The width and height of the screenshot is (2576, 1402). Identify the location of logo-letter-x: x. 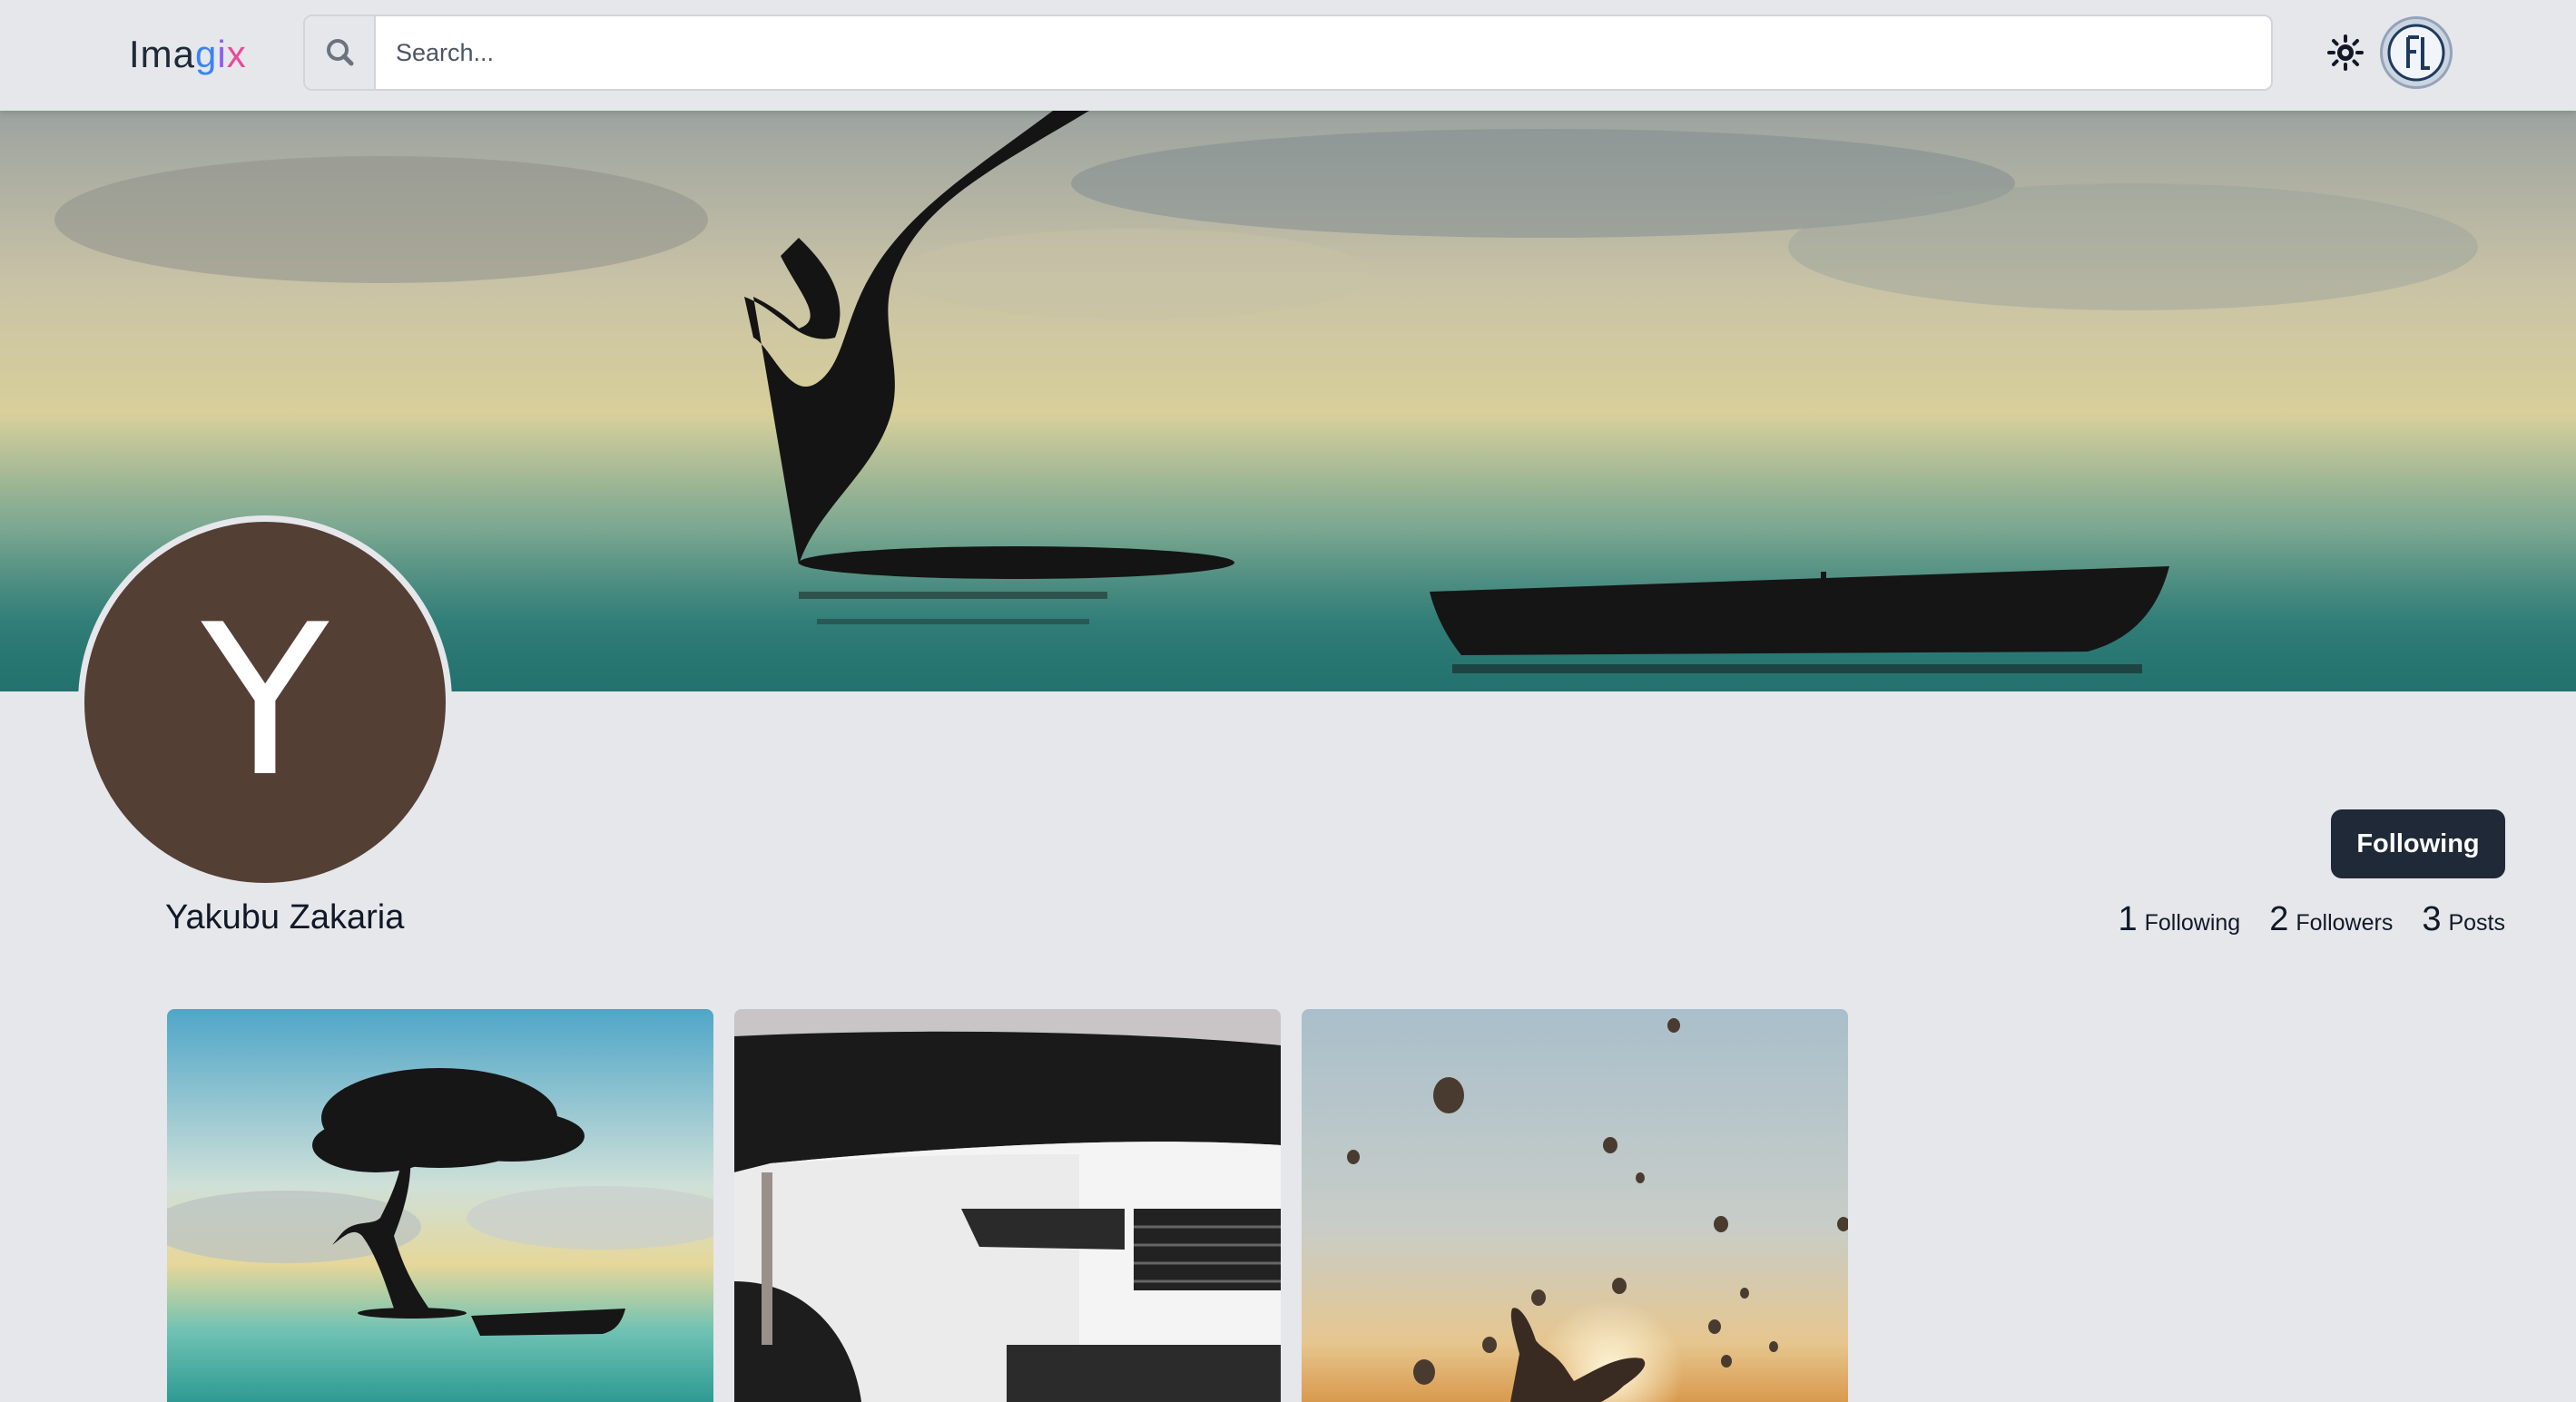
(236, 54).